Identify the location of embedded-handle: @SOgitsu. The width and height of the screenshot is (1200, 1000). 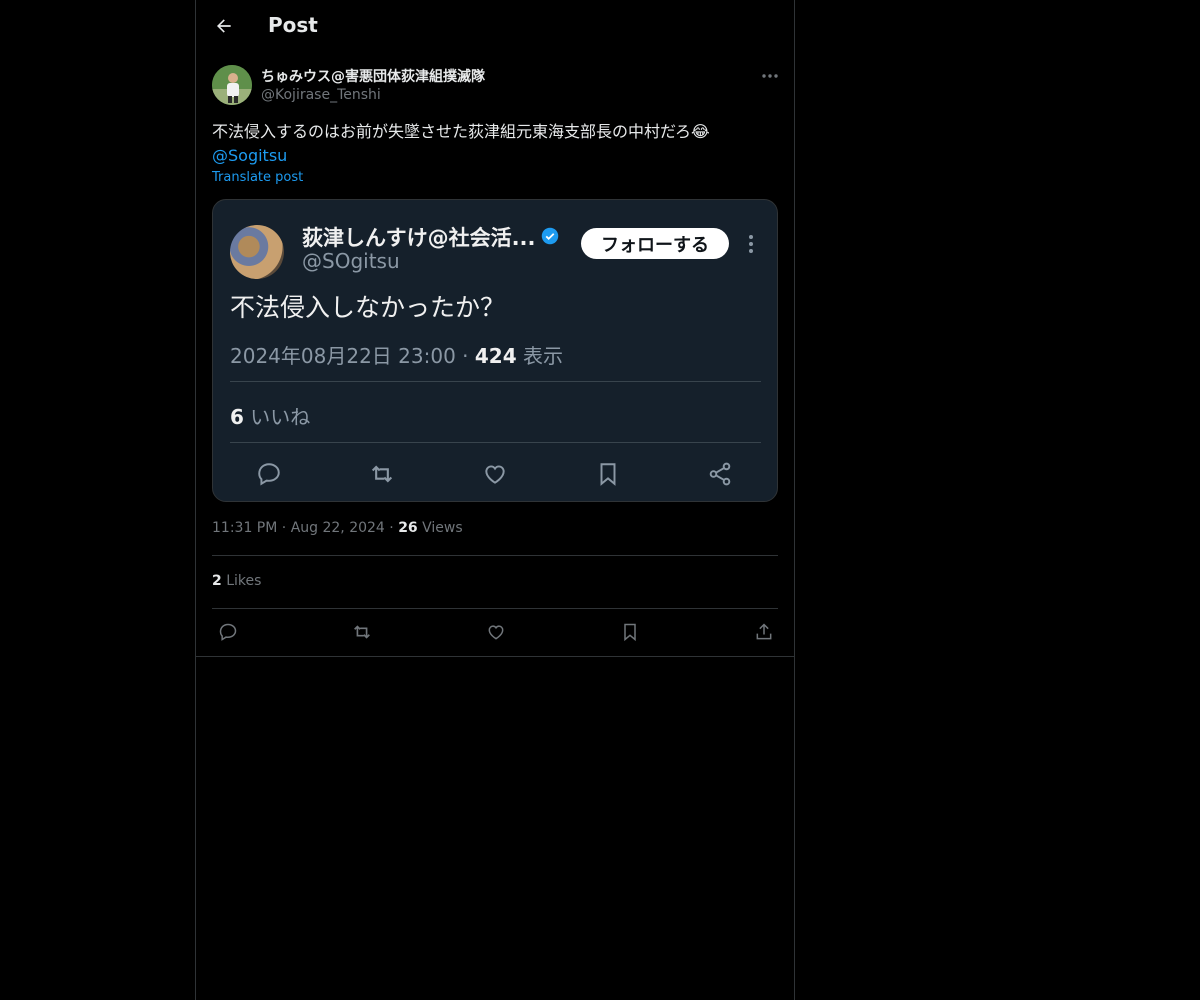
(351, 261).